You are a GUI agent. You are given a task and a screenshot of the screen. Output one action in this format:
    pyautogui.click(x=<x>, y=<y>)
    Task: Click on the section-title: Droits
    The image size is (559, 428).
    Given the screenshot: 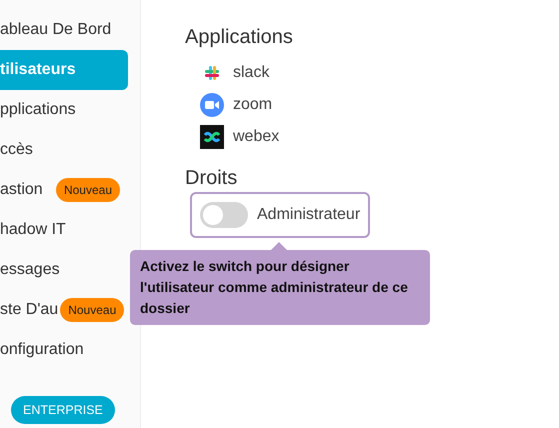 What is the action you would take?
    pyautogui.click(x=211, y=178)
    